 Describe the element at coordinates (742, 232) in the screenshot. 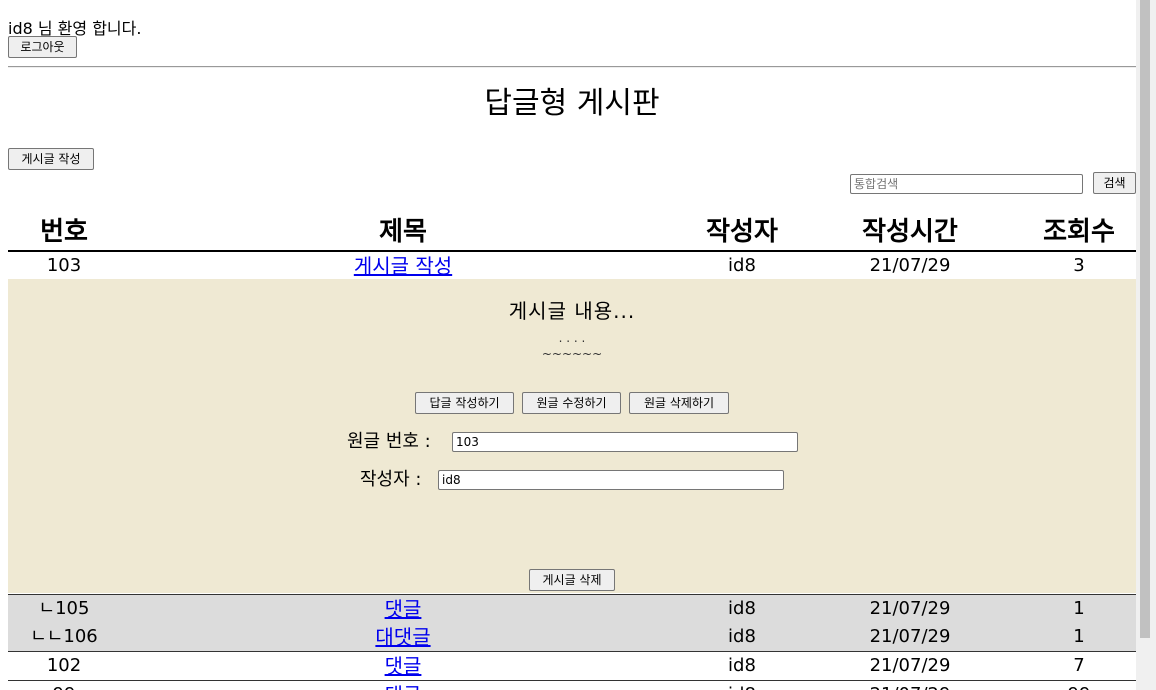

I see `column-header-author: 작성자` at that location.